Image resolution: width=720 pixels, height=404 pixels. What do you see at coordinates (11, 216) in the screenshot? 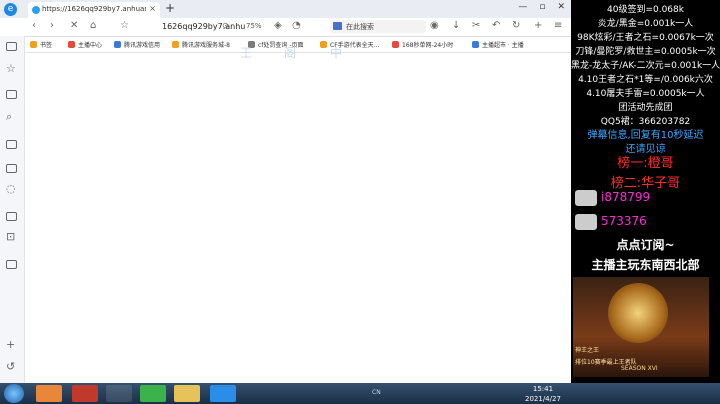
I see `shop-icon` at bounding box center [11, 216].